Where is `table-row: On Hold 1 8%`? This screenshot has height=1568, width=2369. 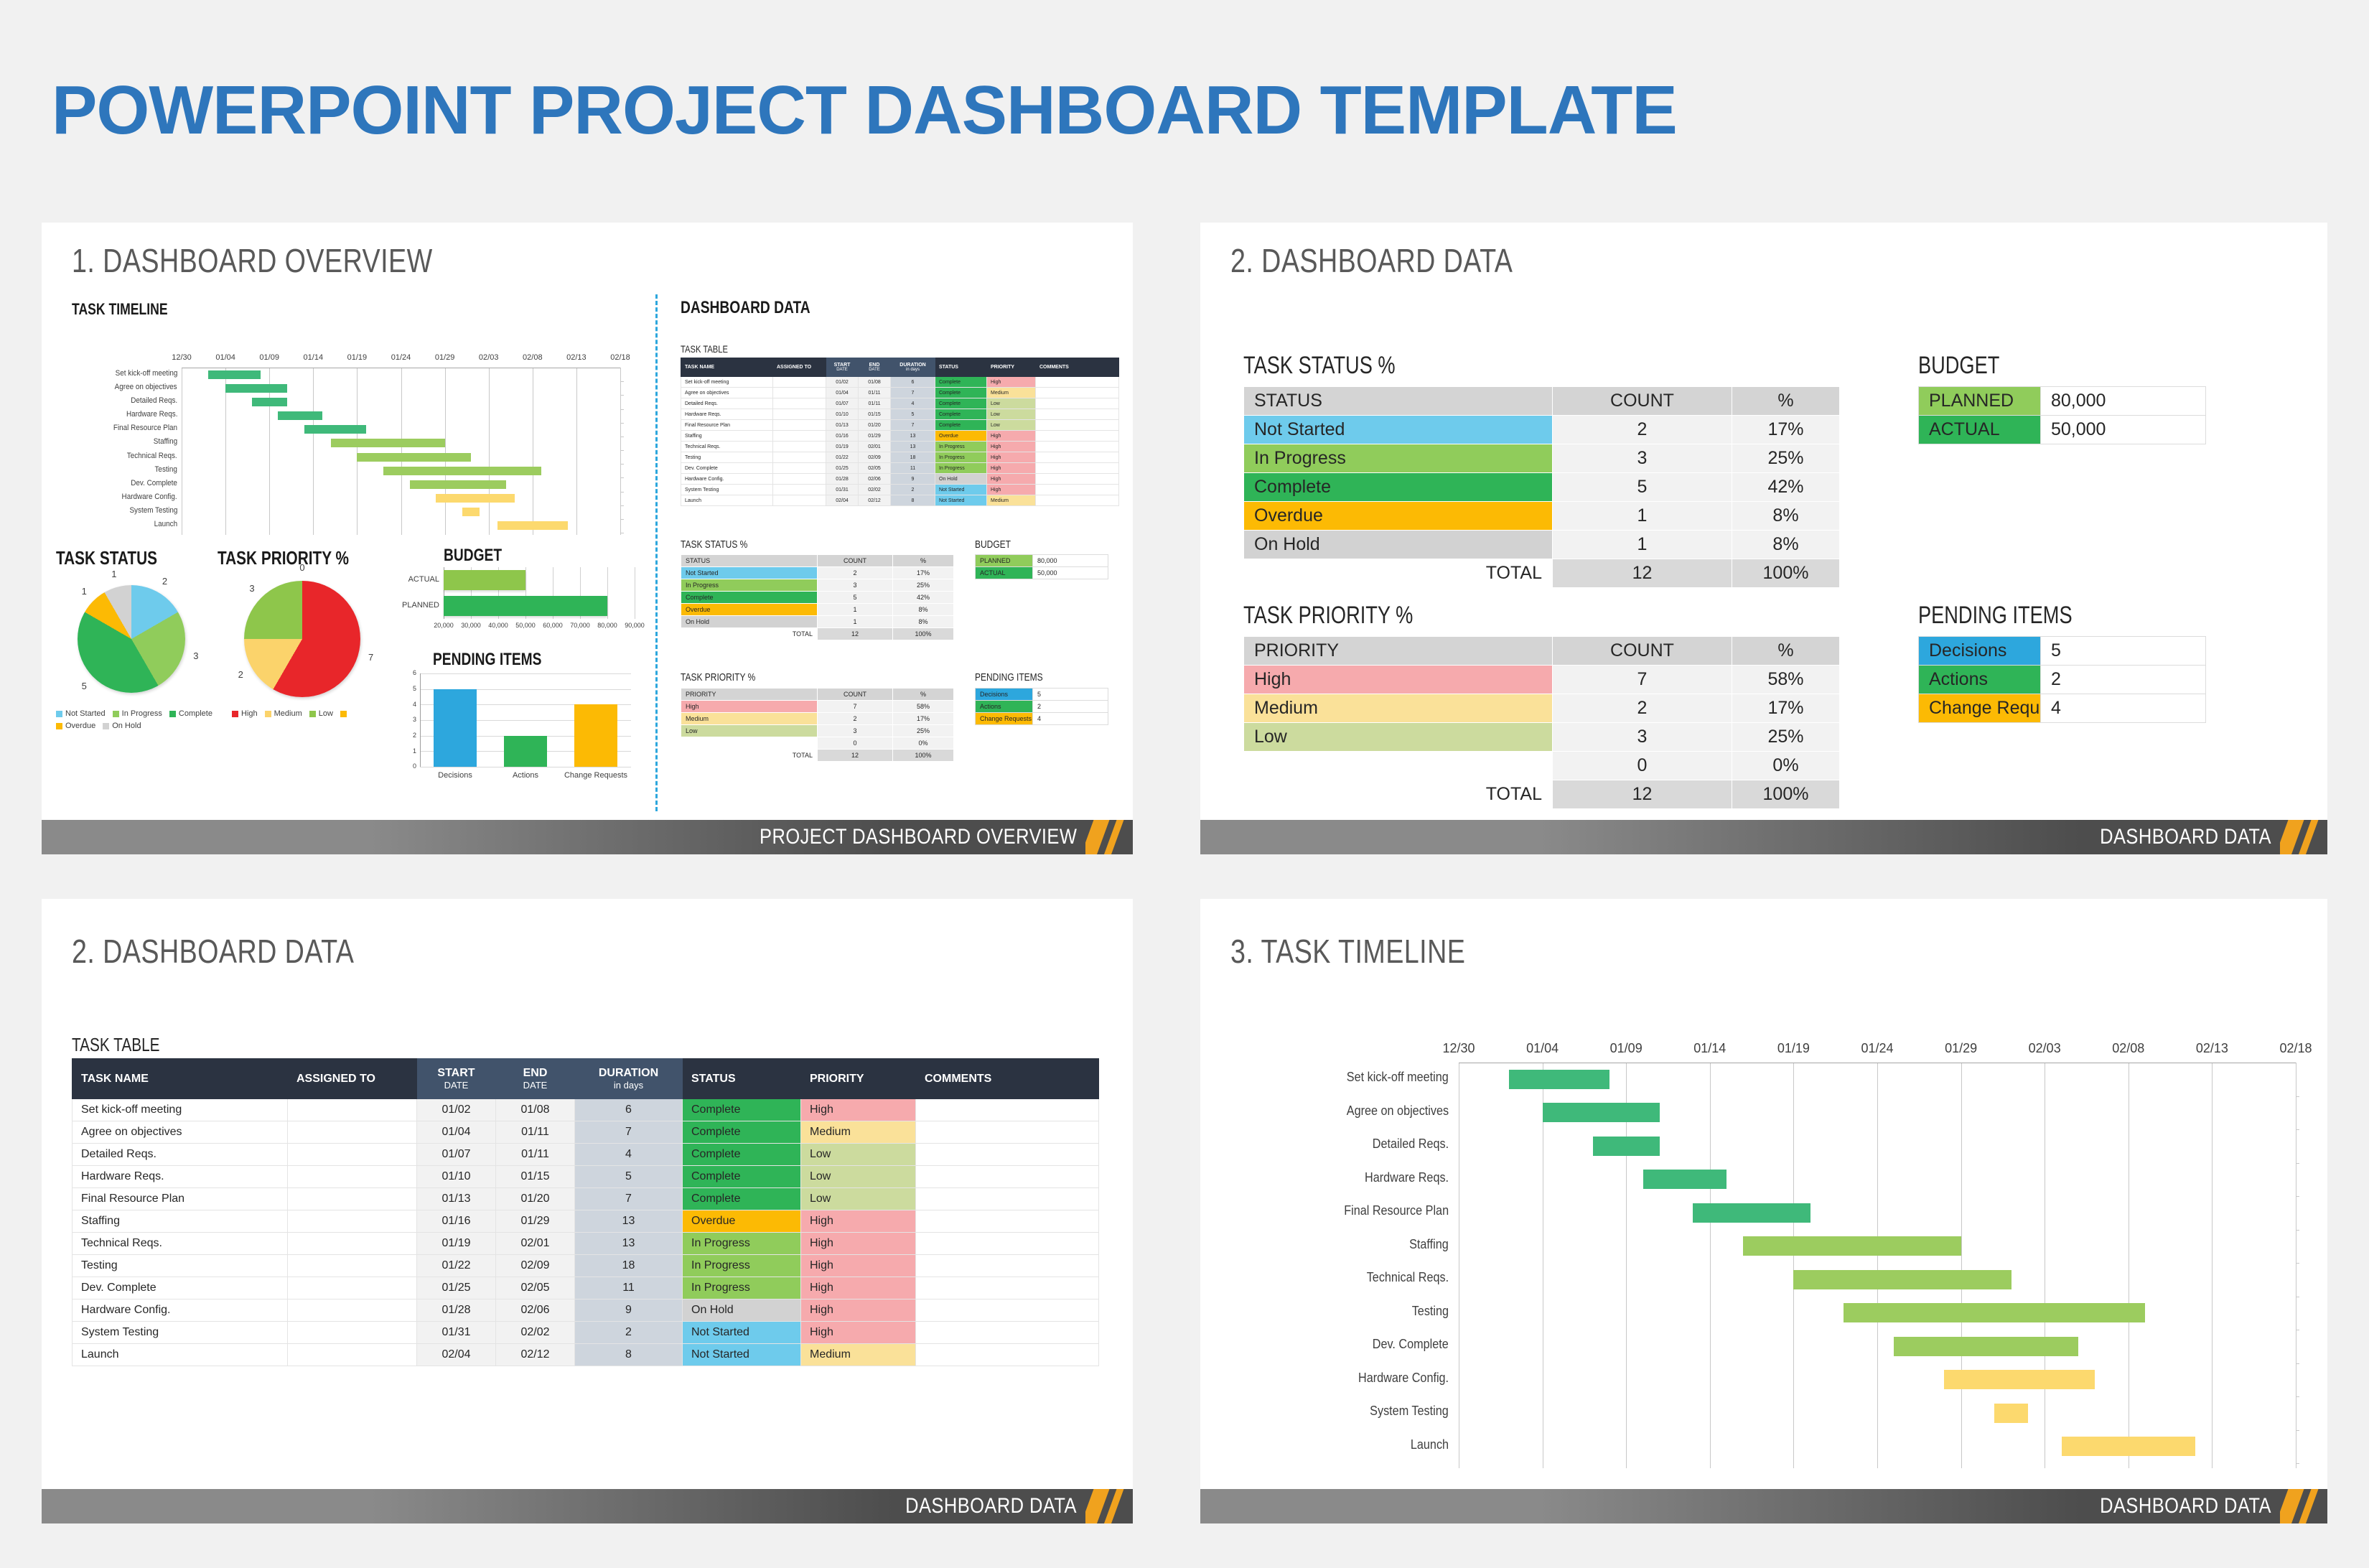
table-row: On Hold 1 8% is located at coordinates (1541, 544).